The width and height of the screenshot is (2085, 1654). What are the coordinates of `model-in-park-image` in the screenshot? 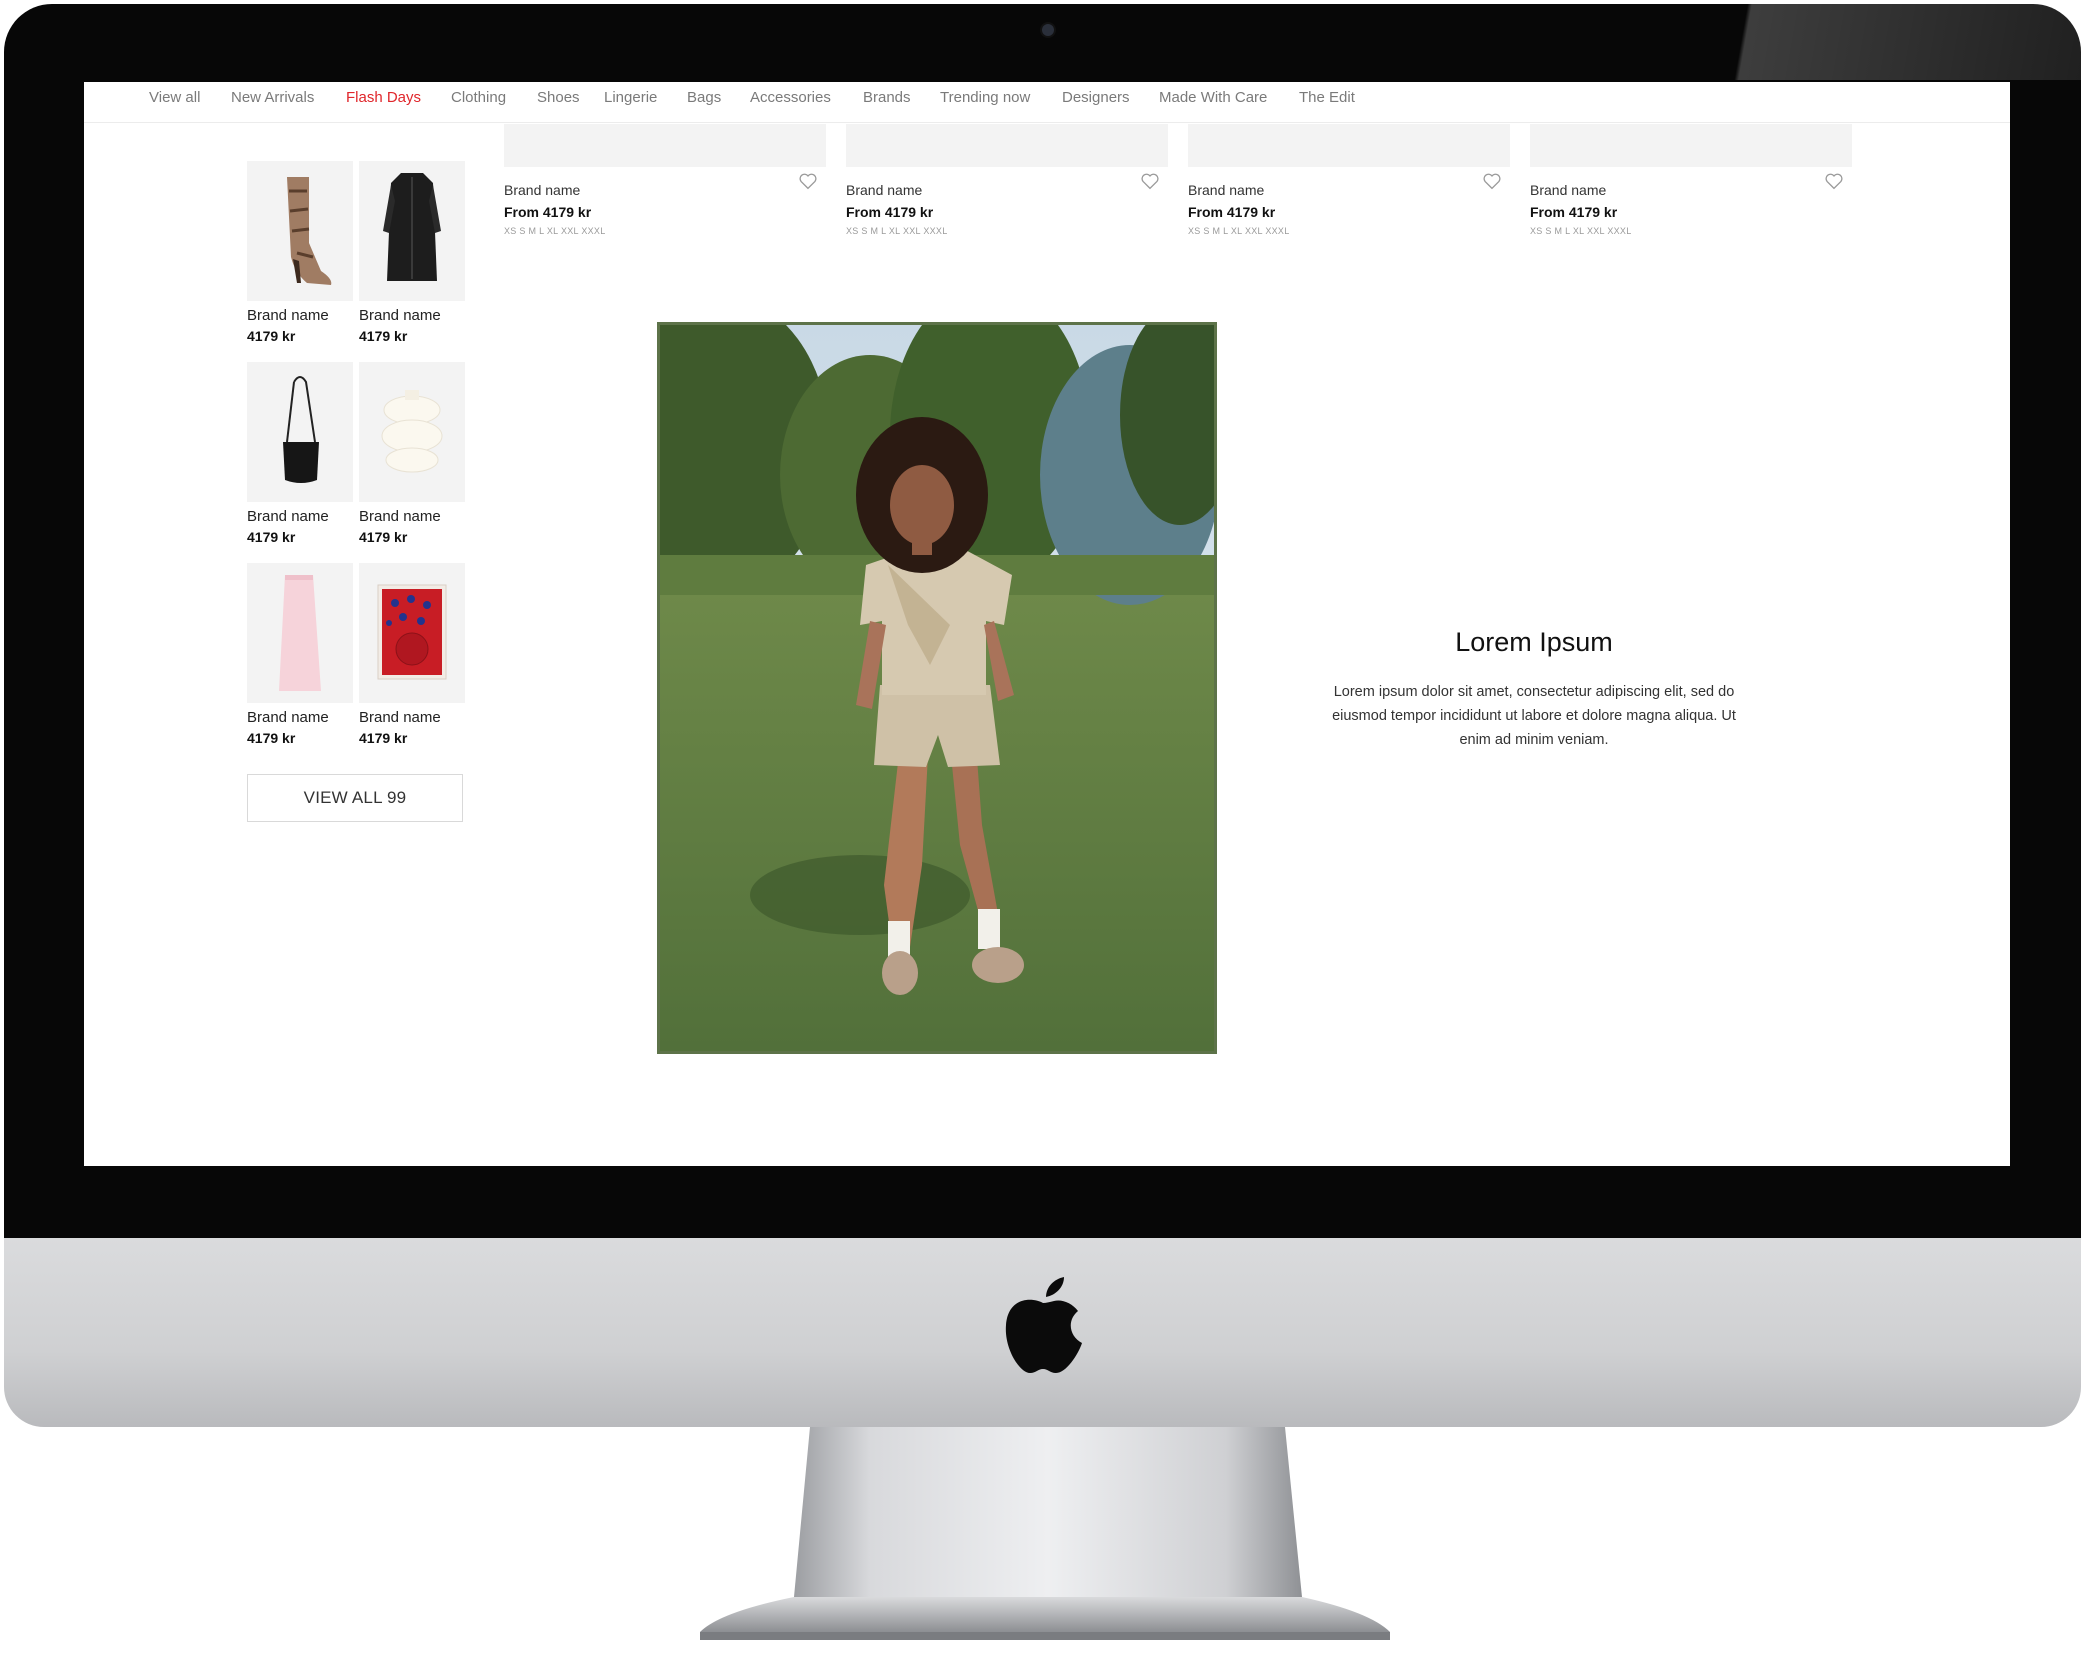 It's located at (937, 688).